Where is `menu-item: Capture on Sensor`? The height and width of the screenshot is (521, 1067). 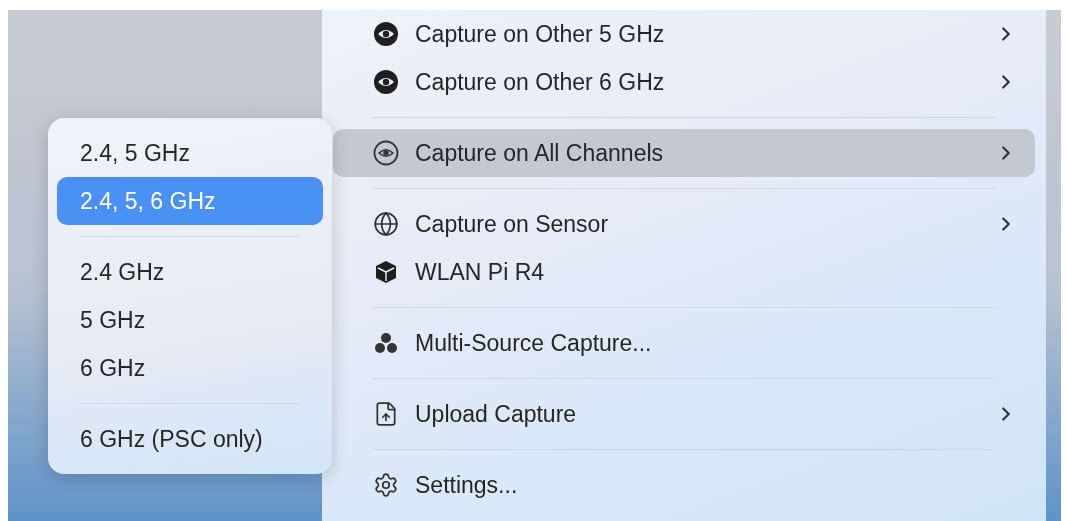
menu-item: Capture on Sensor is located at coordinates (684, 224).